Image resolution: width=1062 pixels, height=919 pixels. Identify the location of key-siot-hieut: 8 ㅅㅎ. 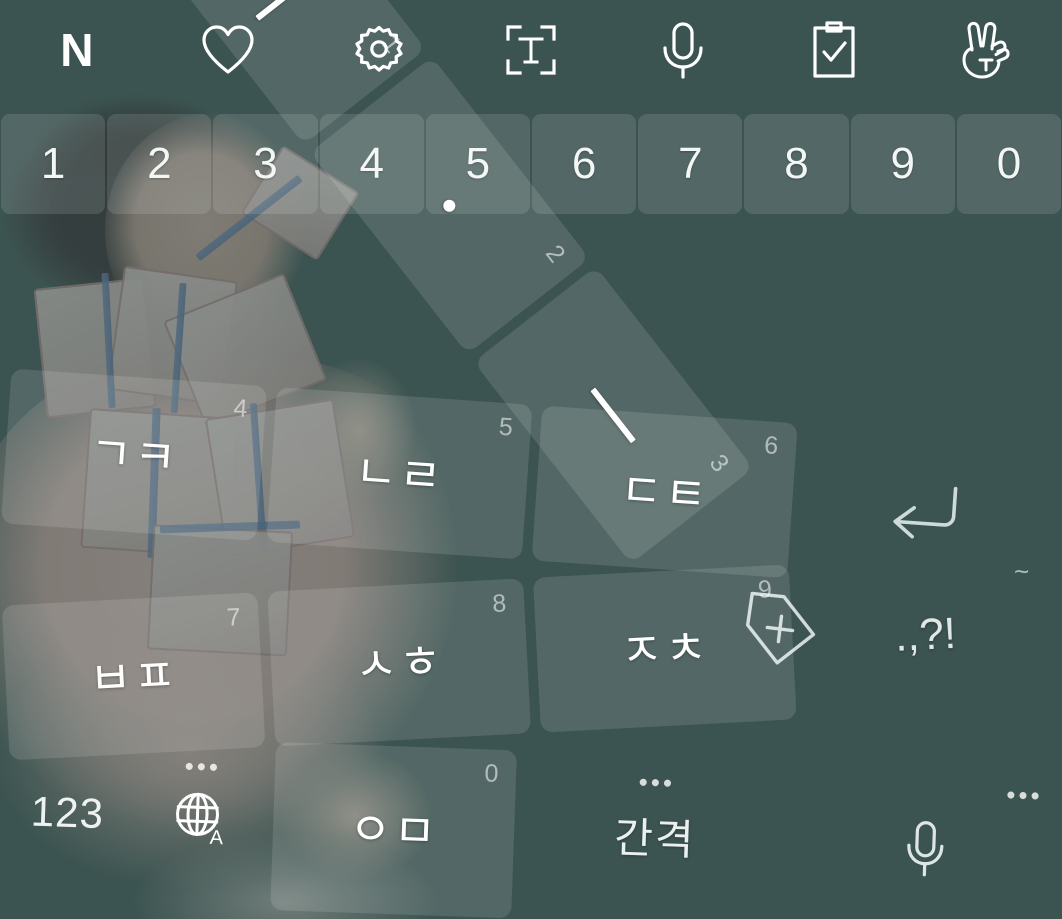
(399, 662).